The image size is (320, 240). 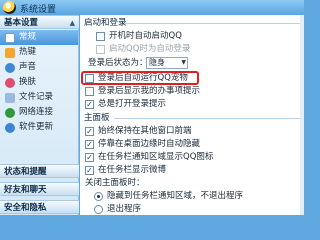 I want to click on chevron-down-icon: ▼, so click(x=183, y=62).